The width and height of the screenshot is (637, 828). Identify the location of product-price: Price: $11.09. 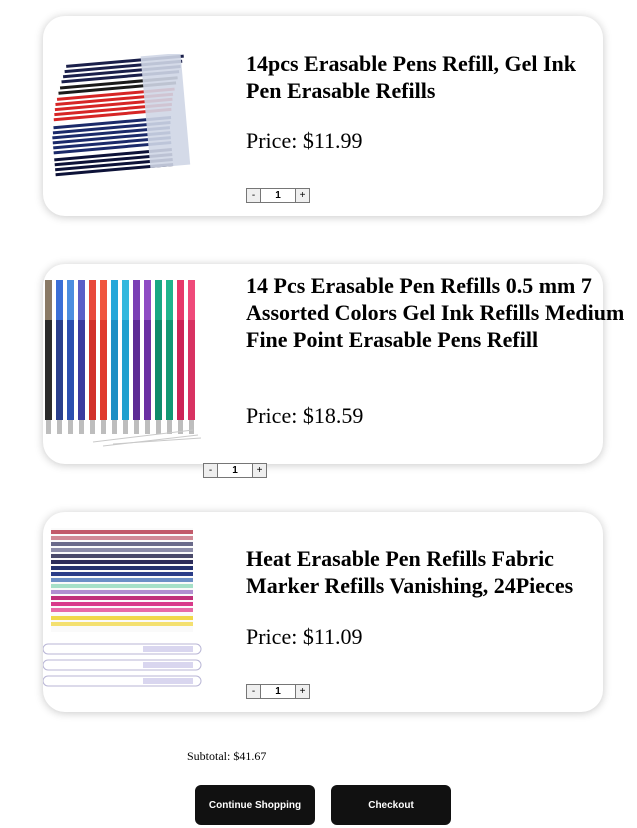
(304, 637).